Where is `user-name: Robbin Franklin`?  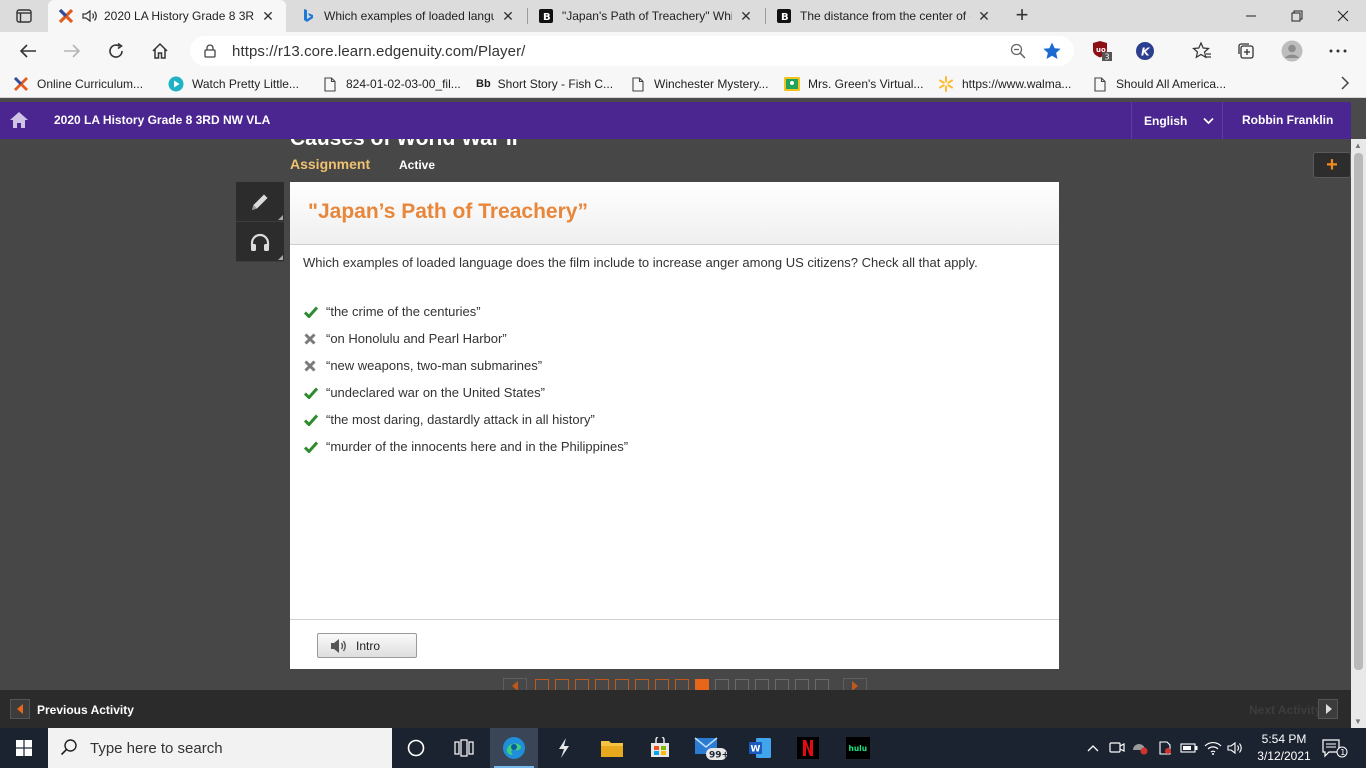 user-name: Robbin Franklin is located at coordinates (1287, 120).